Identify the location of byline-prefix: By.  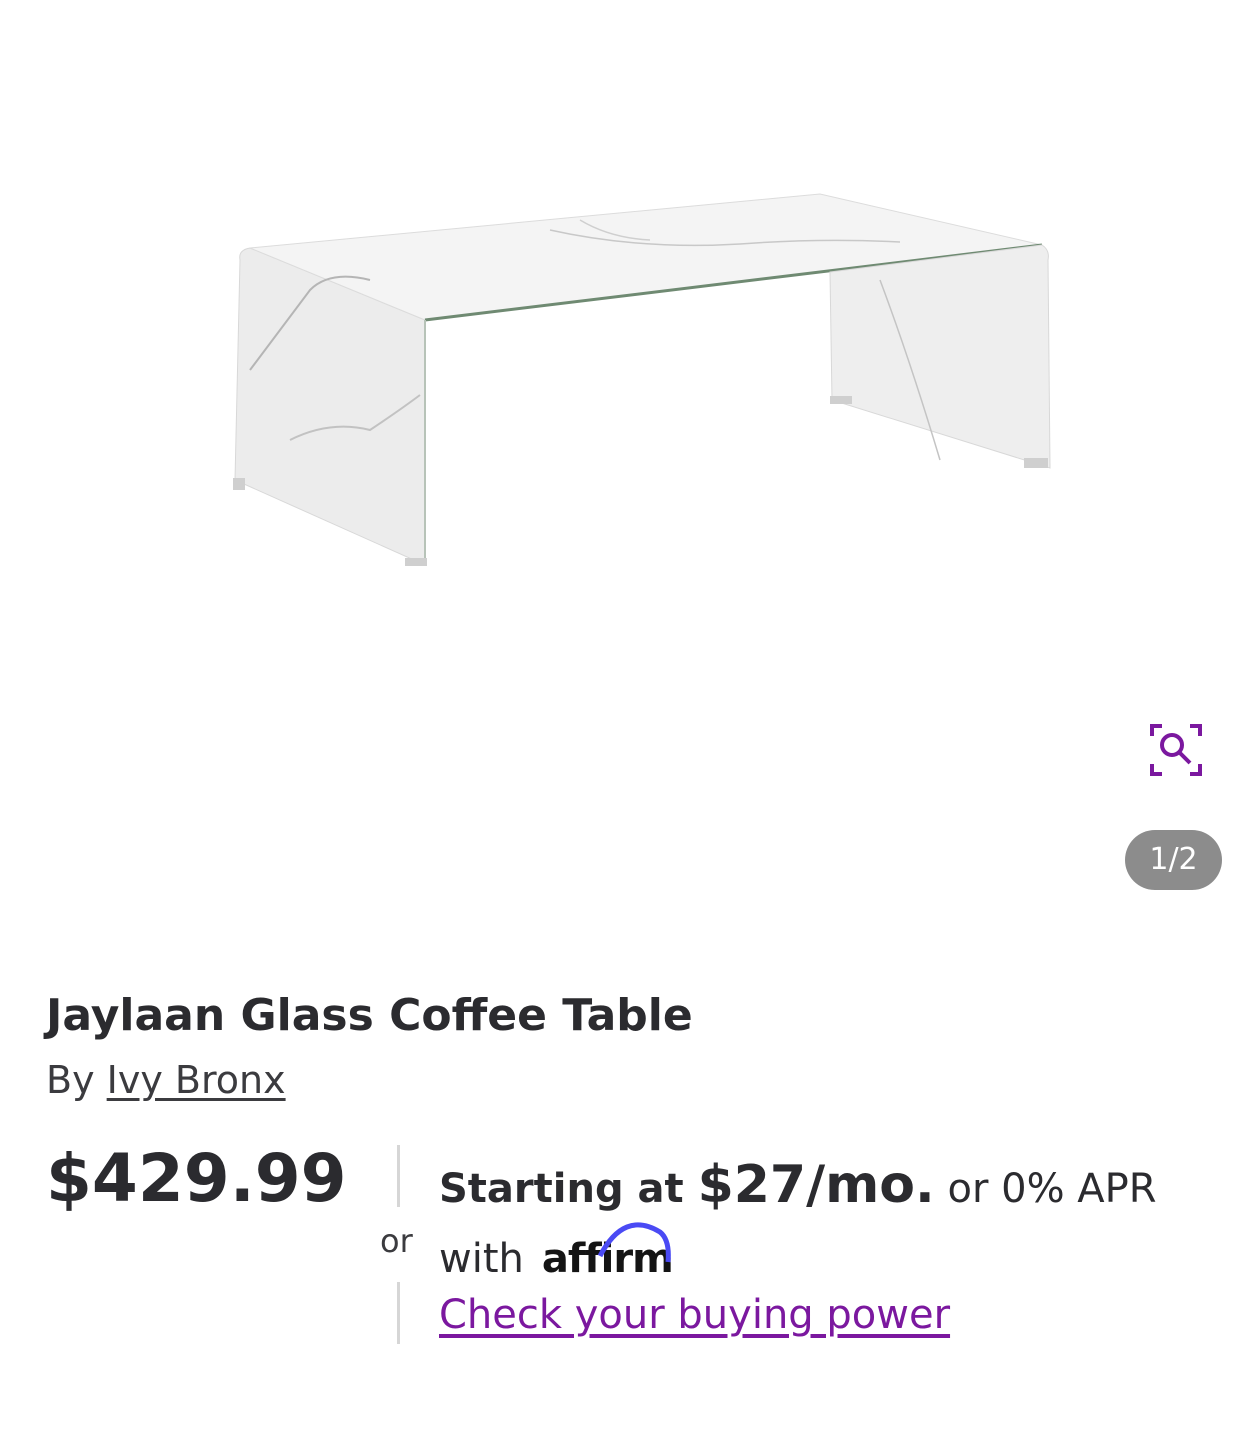
(76, 1080).